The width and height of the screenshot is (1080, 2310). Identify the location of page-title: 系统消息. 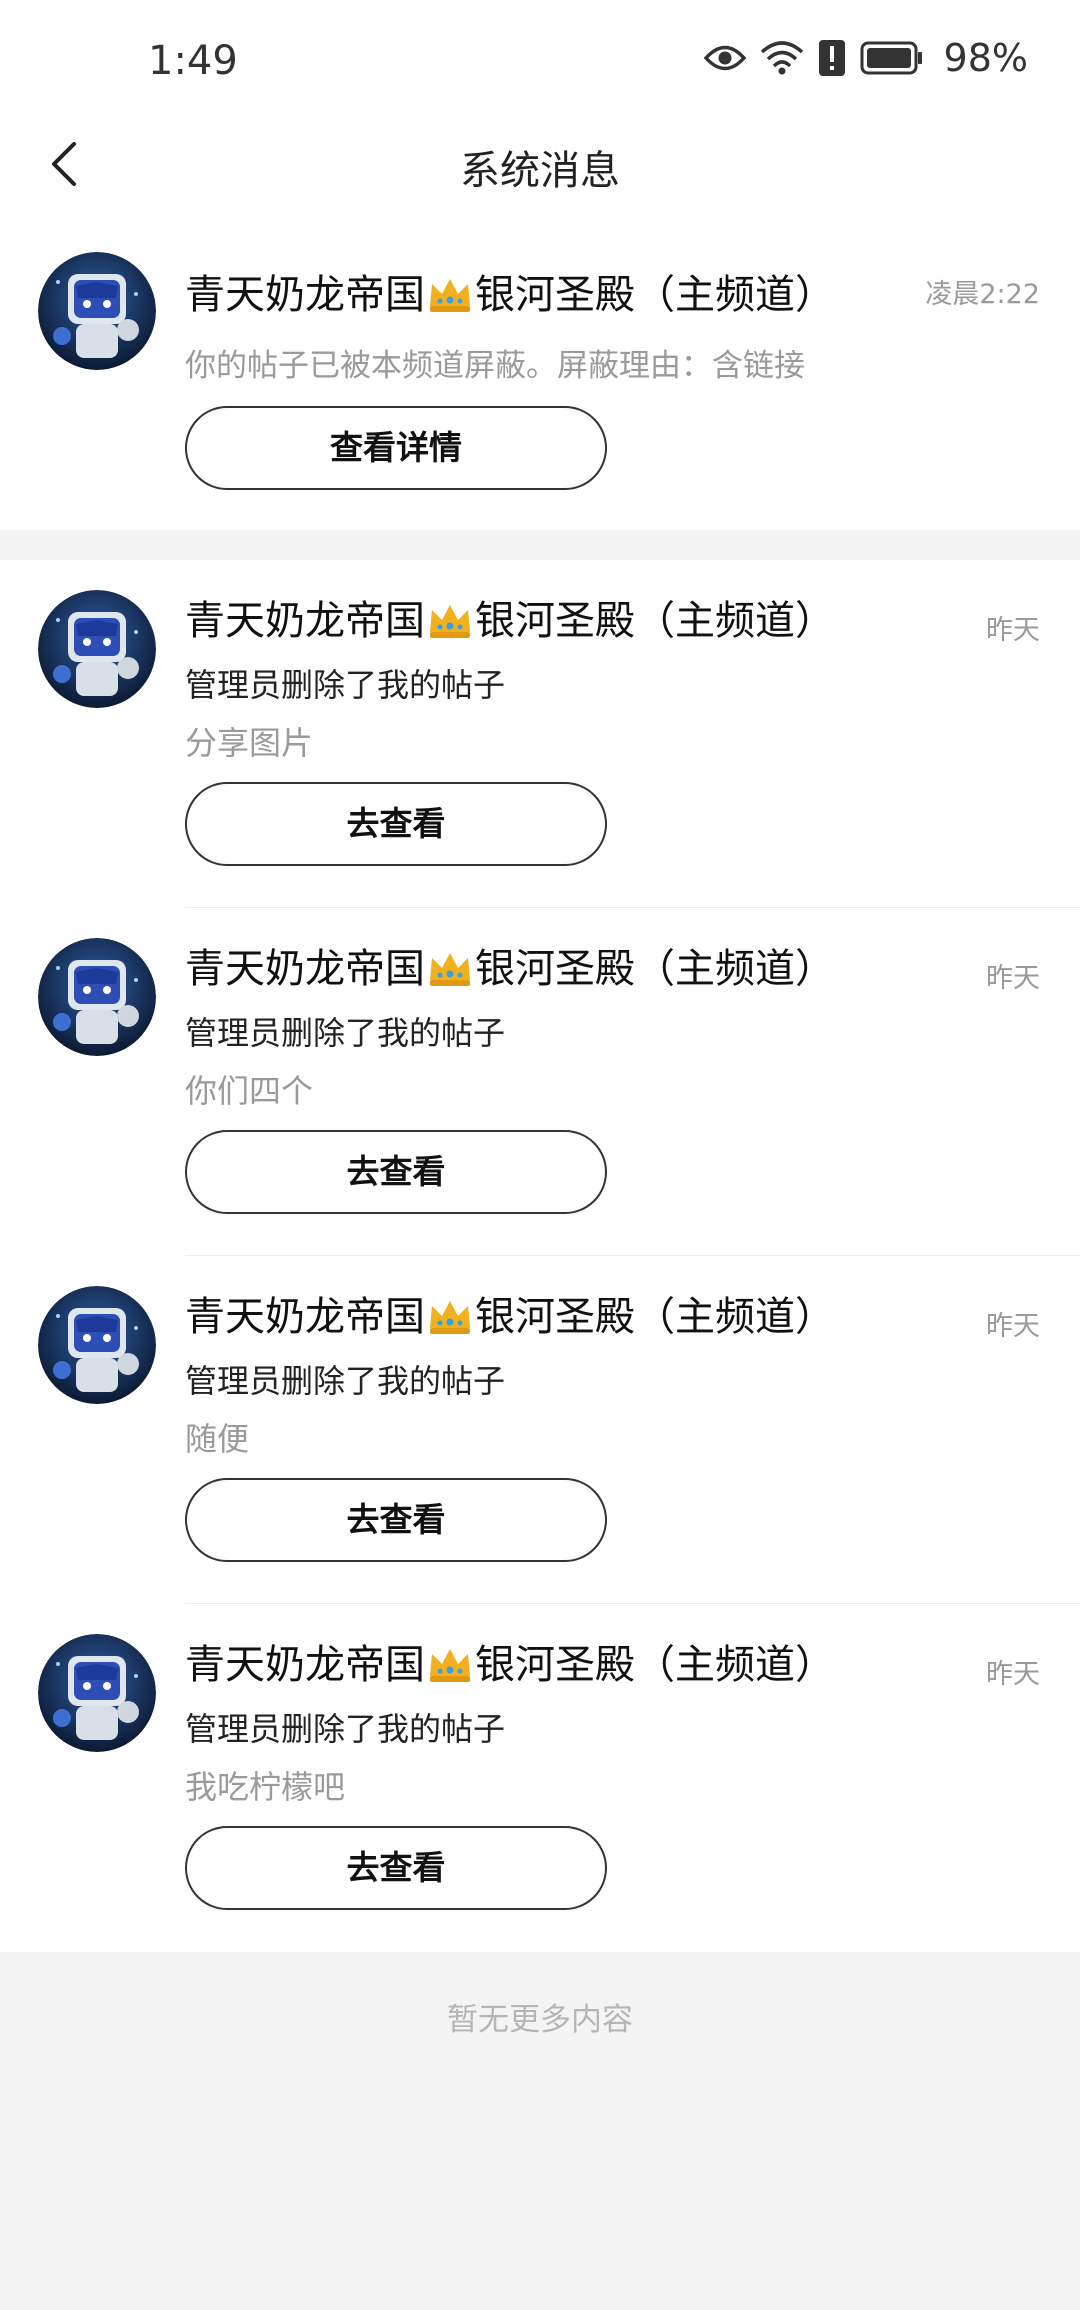
(540, 171).